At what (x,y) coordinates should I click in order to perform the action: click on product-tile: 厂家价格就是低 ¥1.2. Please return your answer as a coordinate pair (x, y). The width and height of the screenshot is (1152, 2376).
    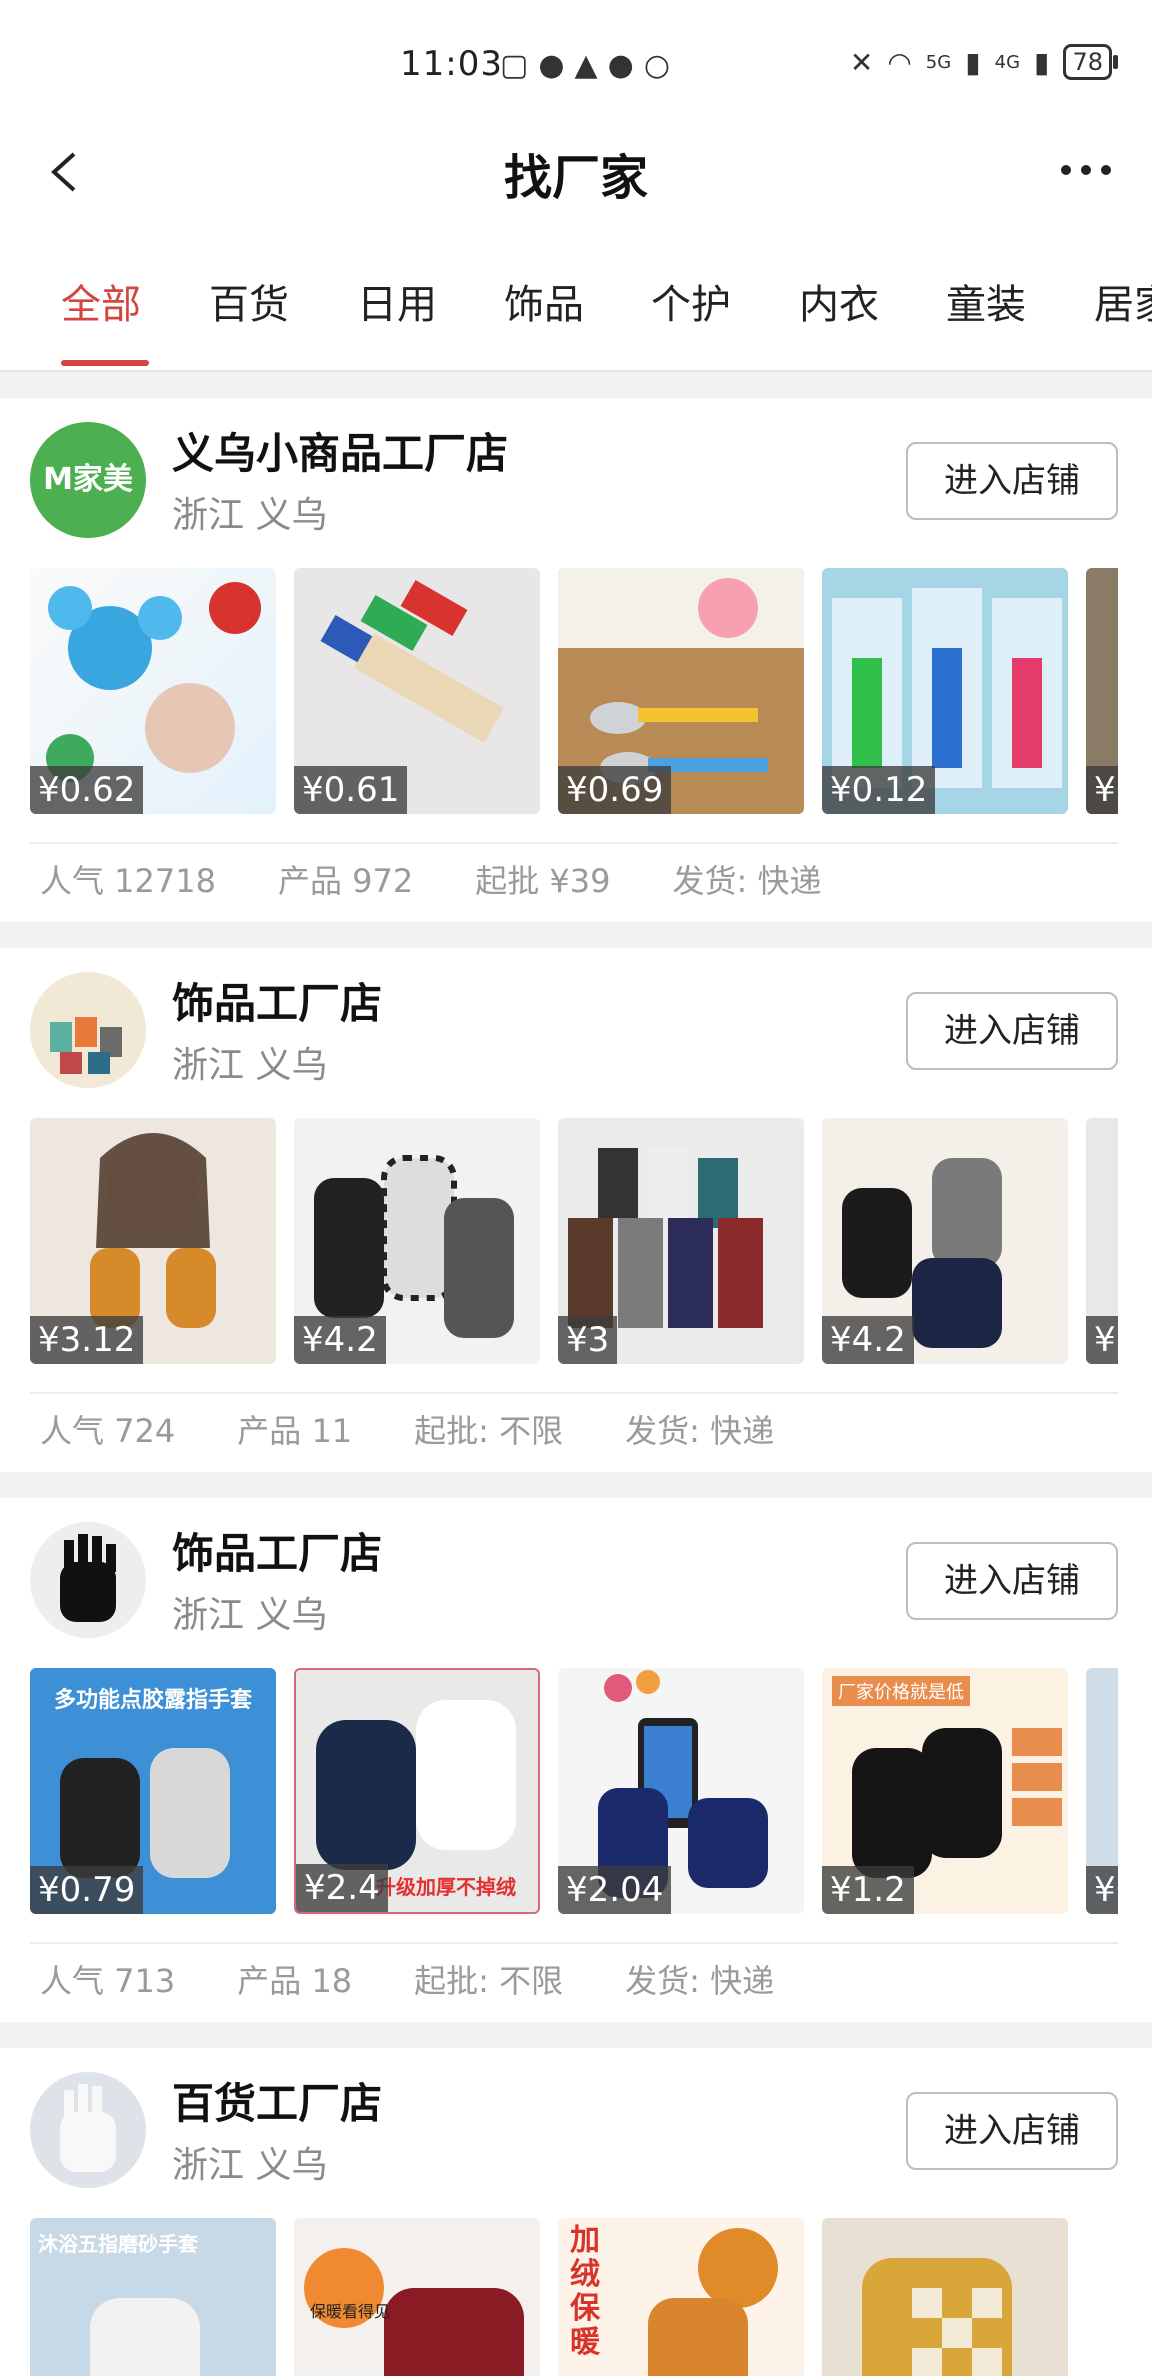
    Looking at the image, I should click on (945, 1791).